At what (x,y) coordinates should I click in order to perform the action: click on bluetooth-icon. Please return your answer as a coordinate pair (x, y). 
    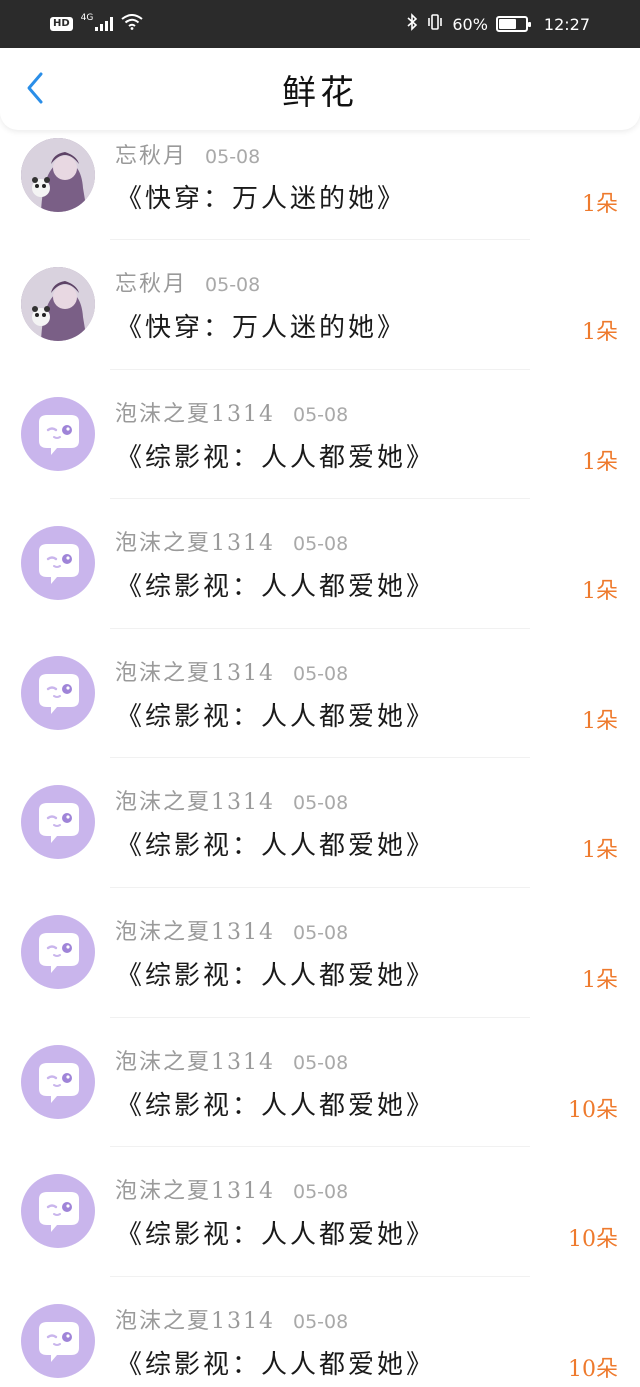
    Looking at the image, I should click on (412, 24).